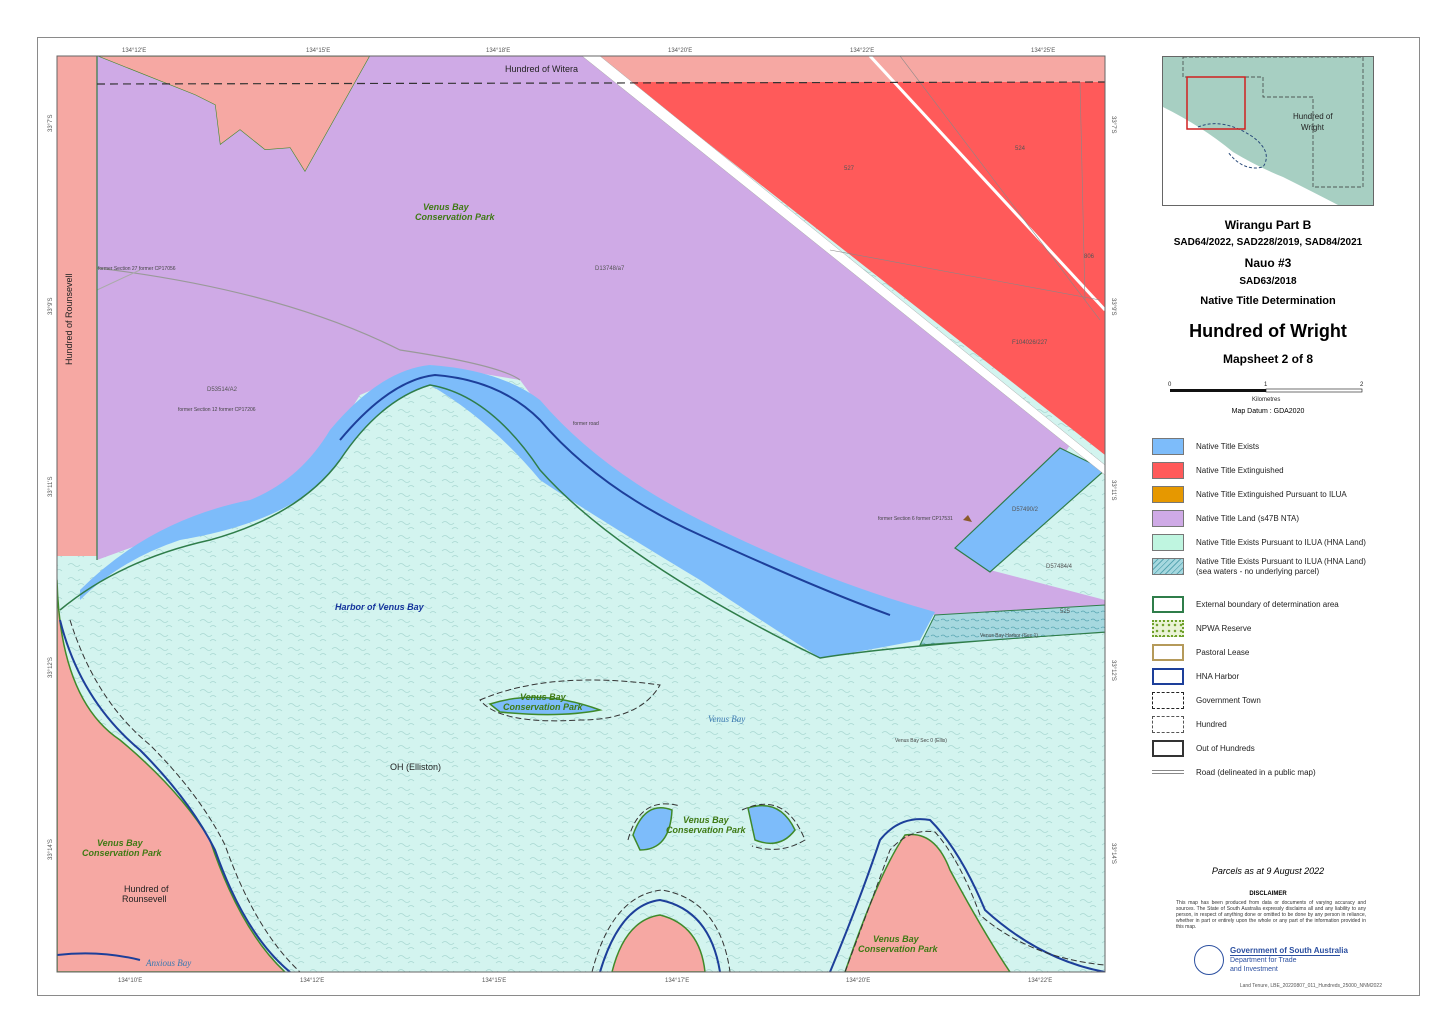  I want to click on label-rounsevell-bottom-2: Rounsevell, so click(144, 899).